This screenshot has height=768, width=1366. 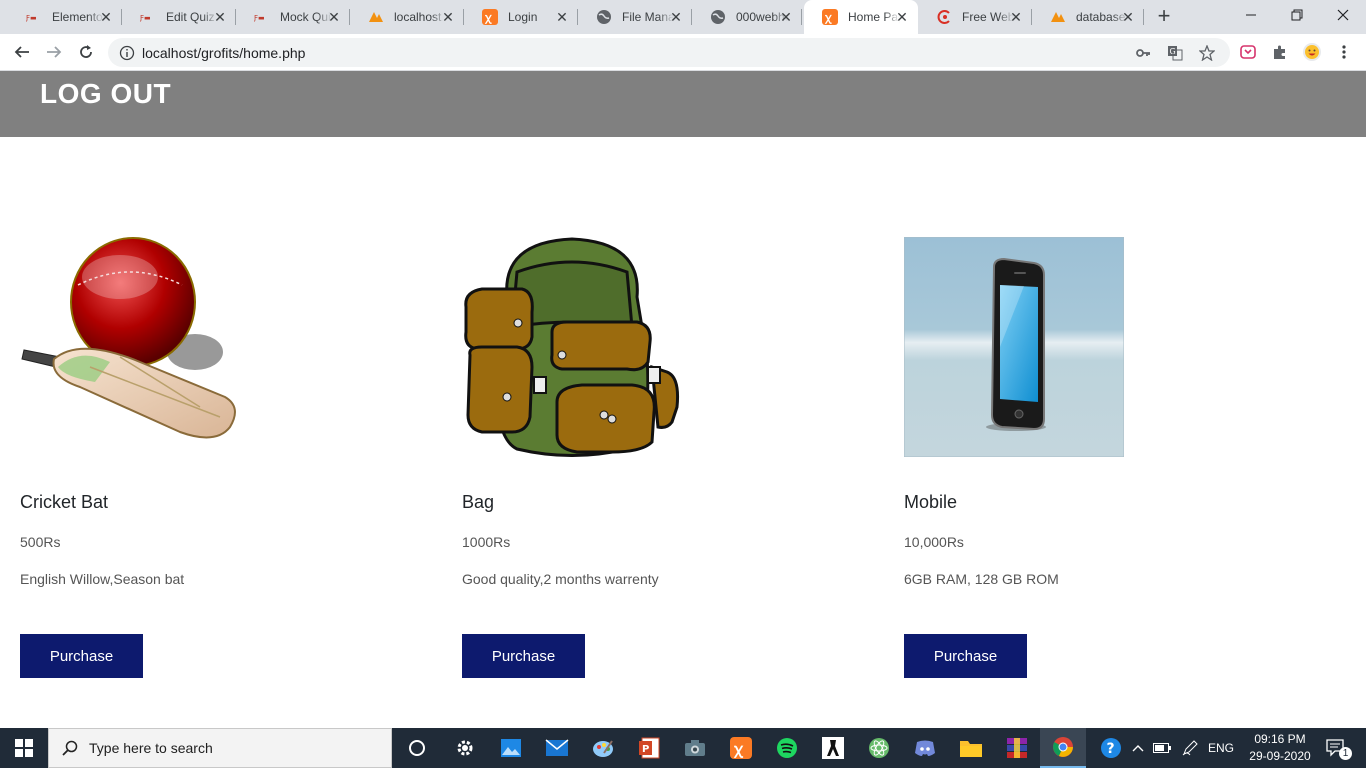 What do you see at coordinates (1017, 748) in the screenshot?
I see `taskbar-winrar` at bounding box center [1017, 748].